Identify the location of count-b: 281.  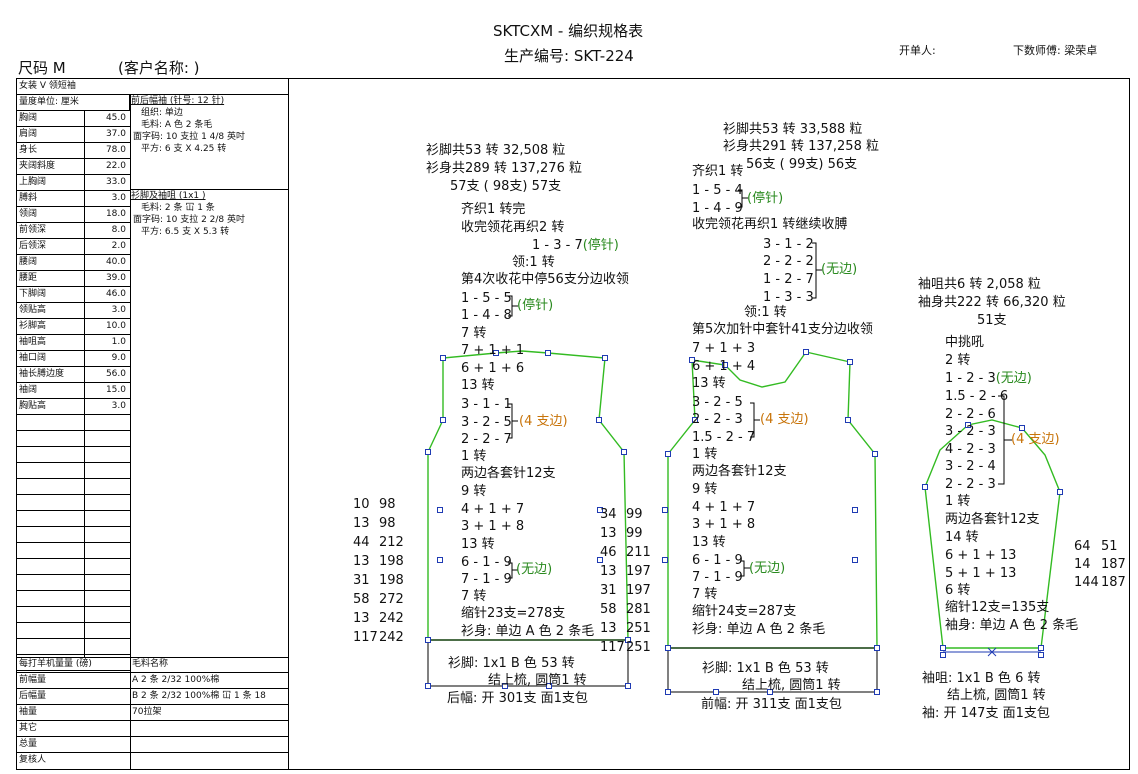
(638, 609).